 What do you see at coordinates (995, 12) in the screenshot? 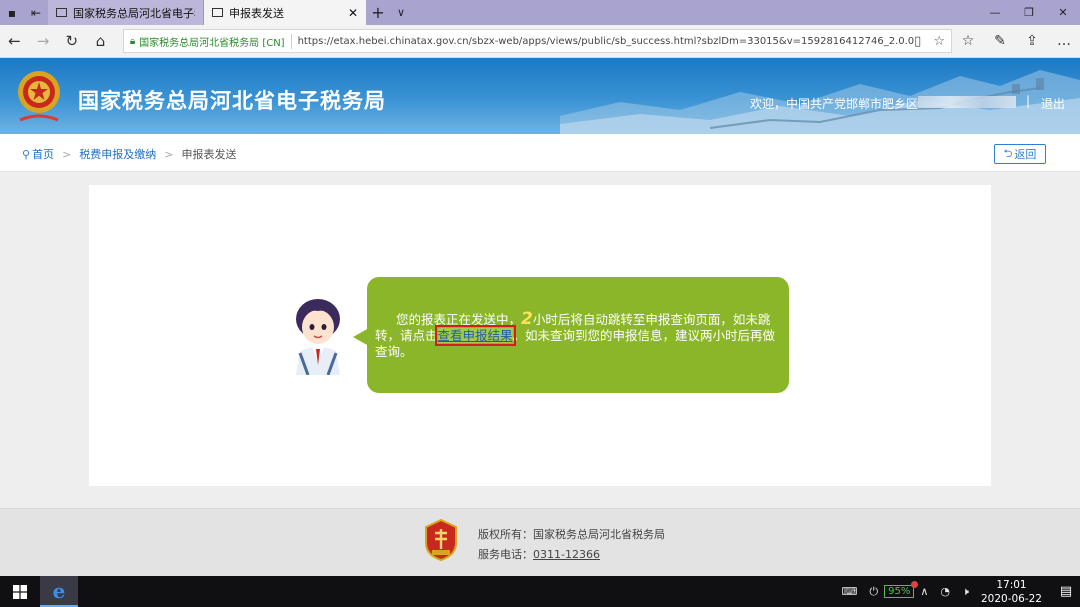
I see `minimize-icon: —` at bounding box center [995, 12].